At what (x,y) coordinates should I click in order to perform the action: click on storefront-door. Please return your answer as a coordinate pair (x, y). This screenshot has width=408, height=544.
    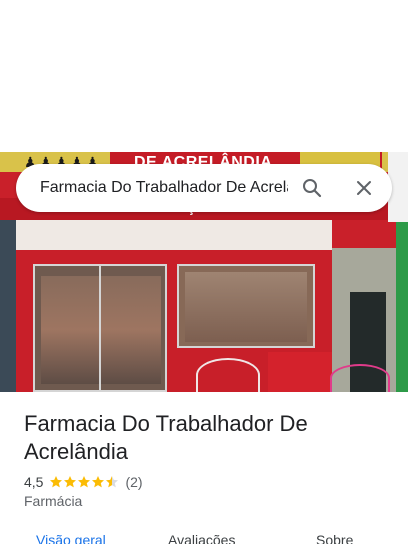
    Looking at the image, I should click on (100, 328).